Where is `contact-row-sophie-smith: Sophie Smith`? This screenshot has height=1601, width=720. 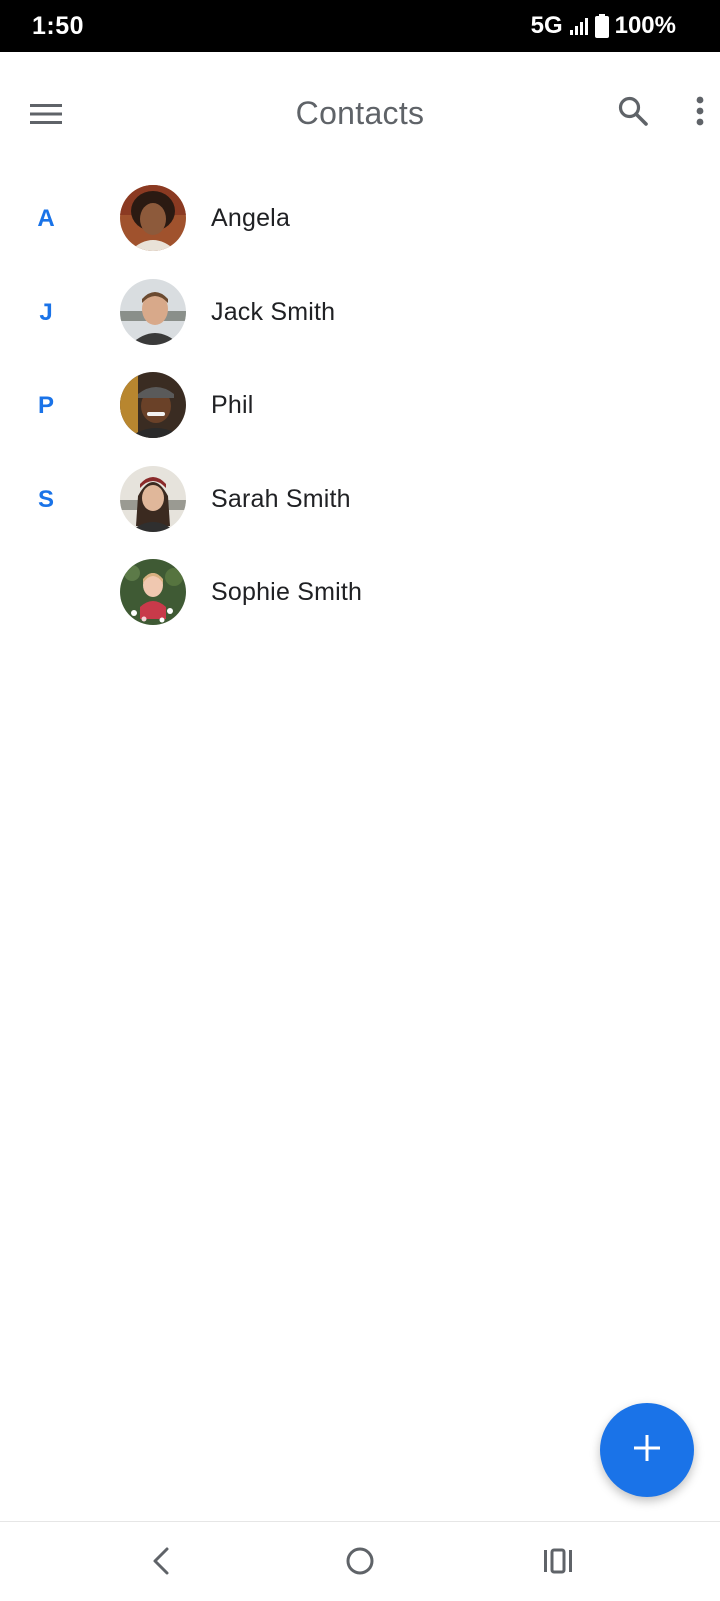
contact-row-sophie-smith: Sophie Smith is located at coordinates (360, 593).